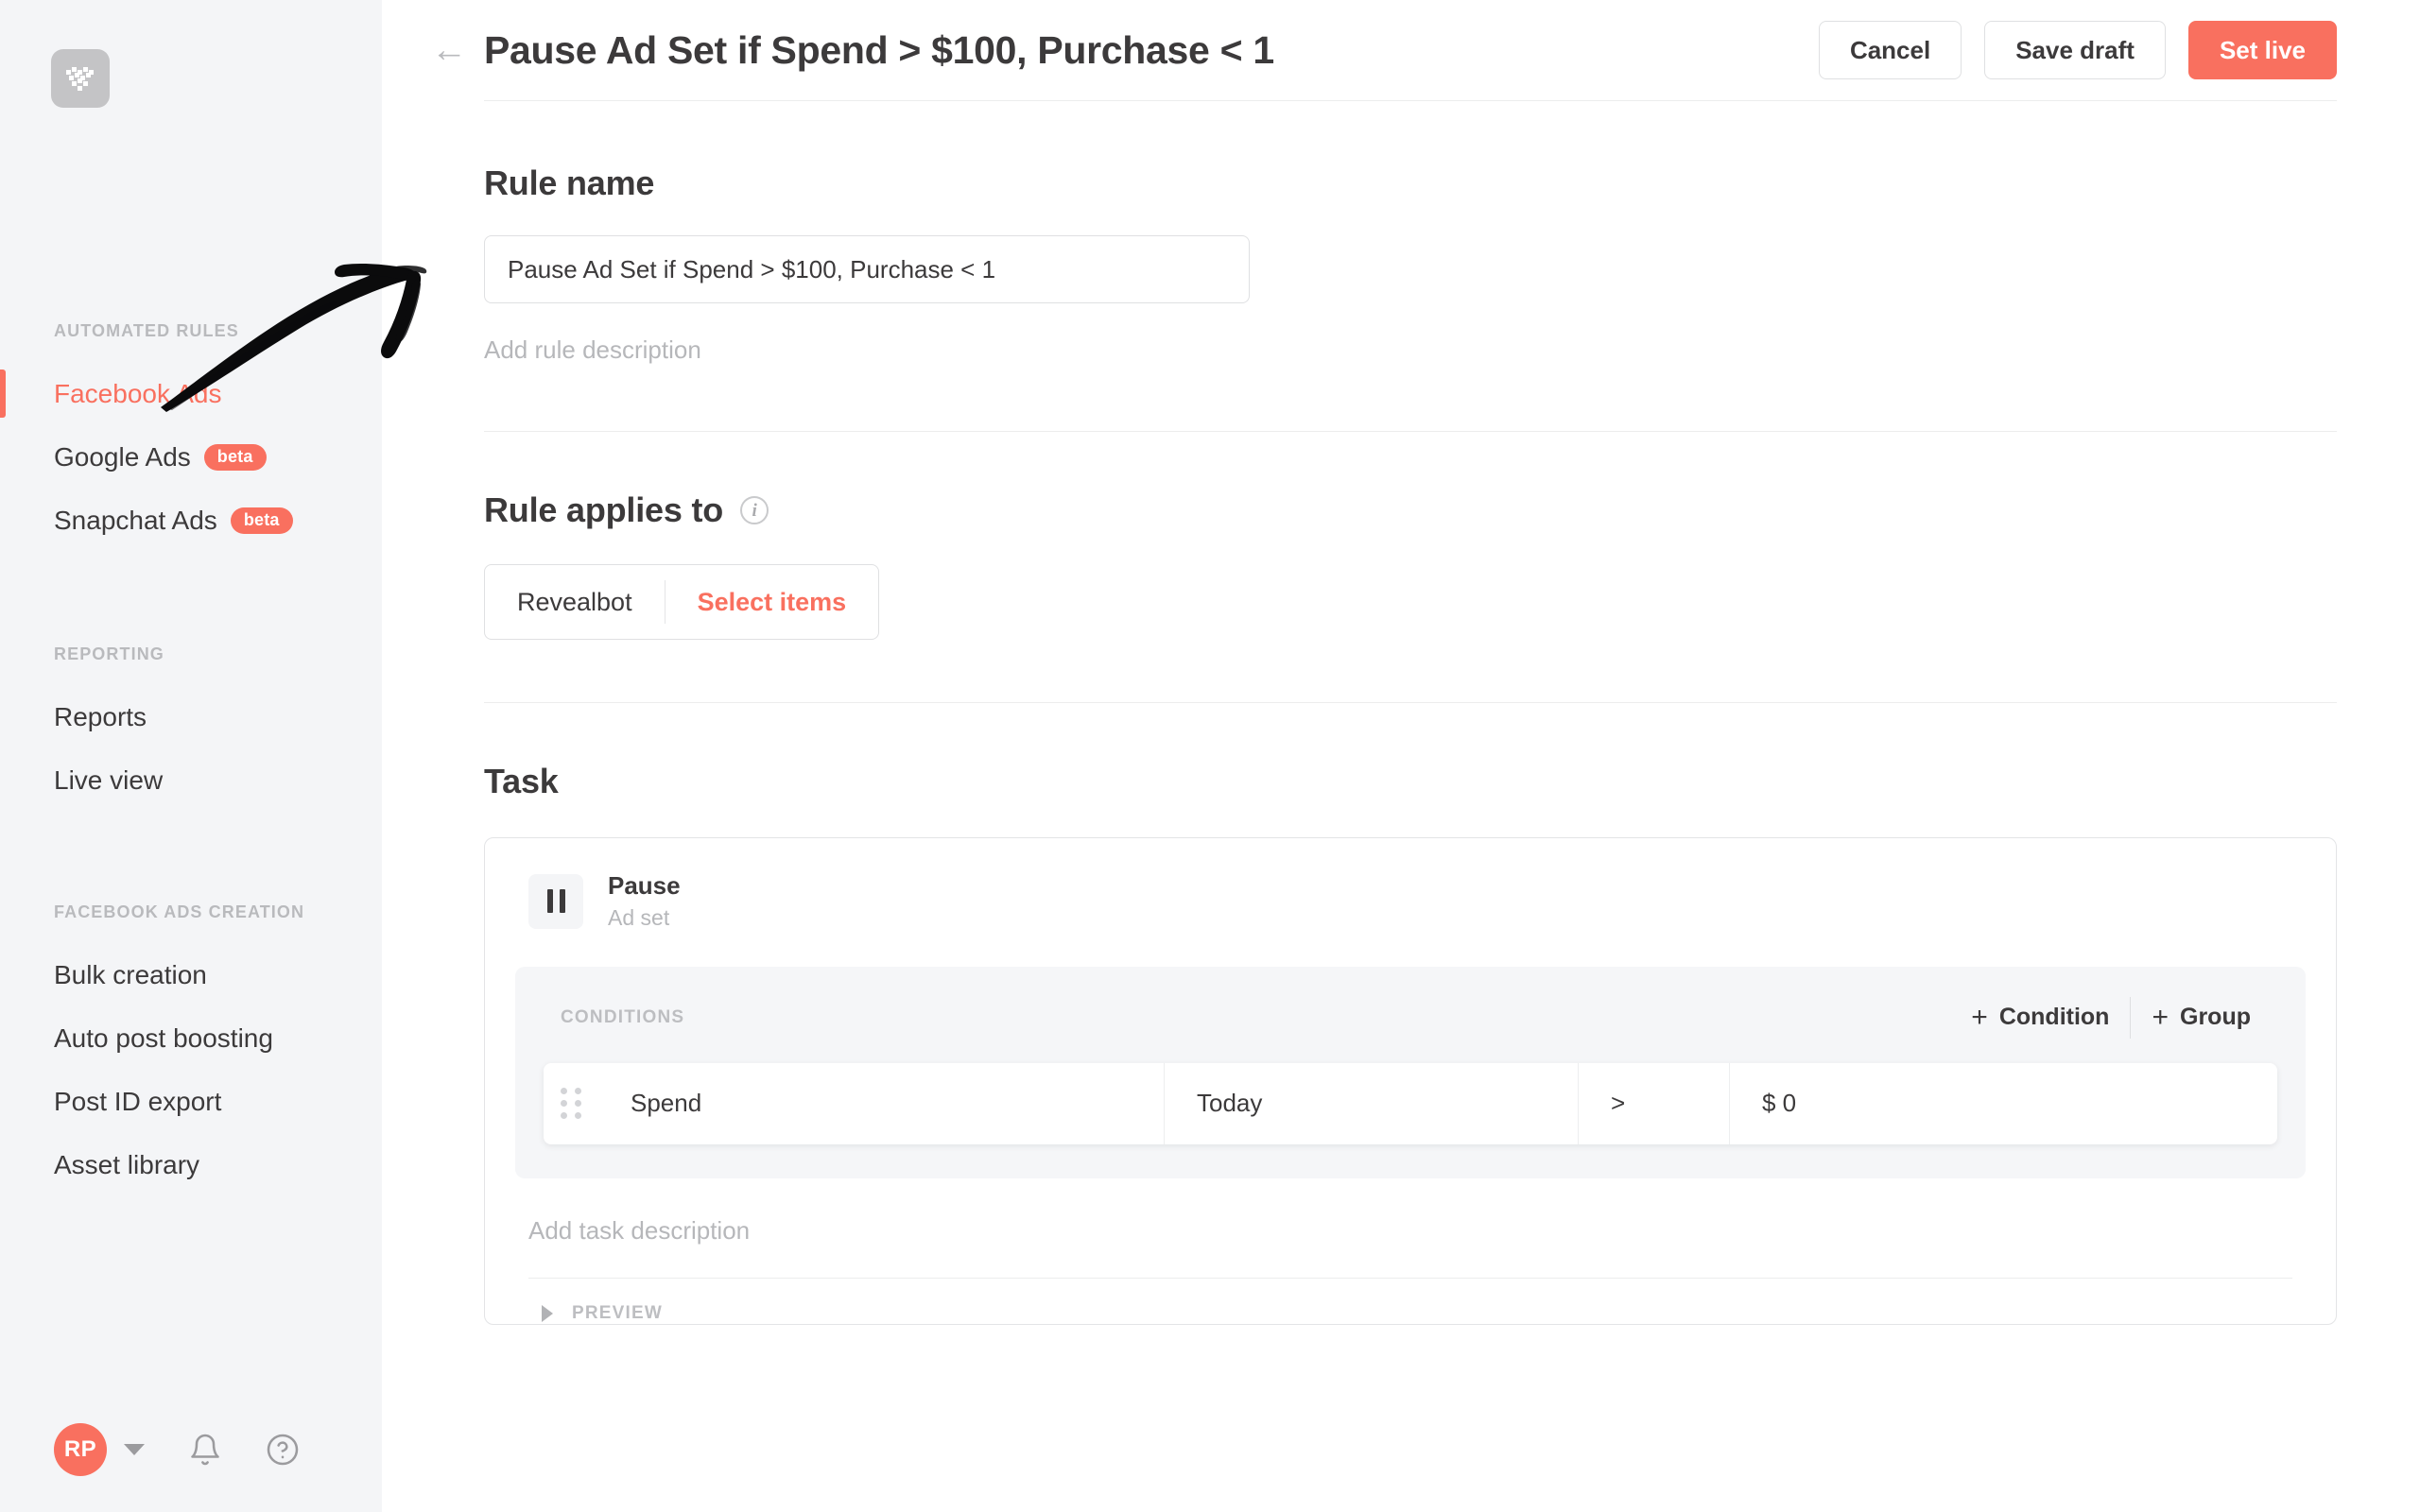 Image resolution: width=2420 pixels, height=1512 pixels. What do you see at coordinates (453, 50) in the screenshot?
I see `arrow-left-icon: ←` at bounding box center [453, 50].